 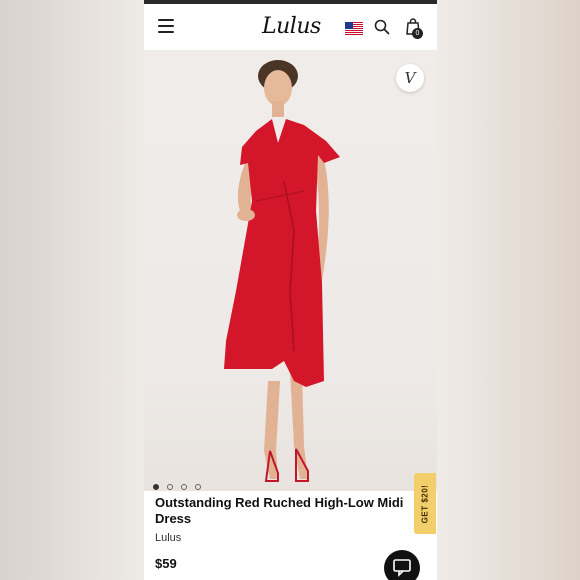 I want to click on site-header: Lulus 0, so click(x=290, y=27).